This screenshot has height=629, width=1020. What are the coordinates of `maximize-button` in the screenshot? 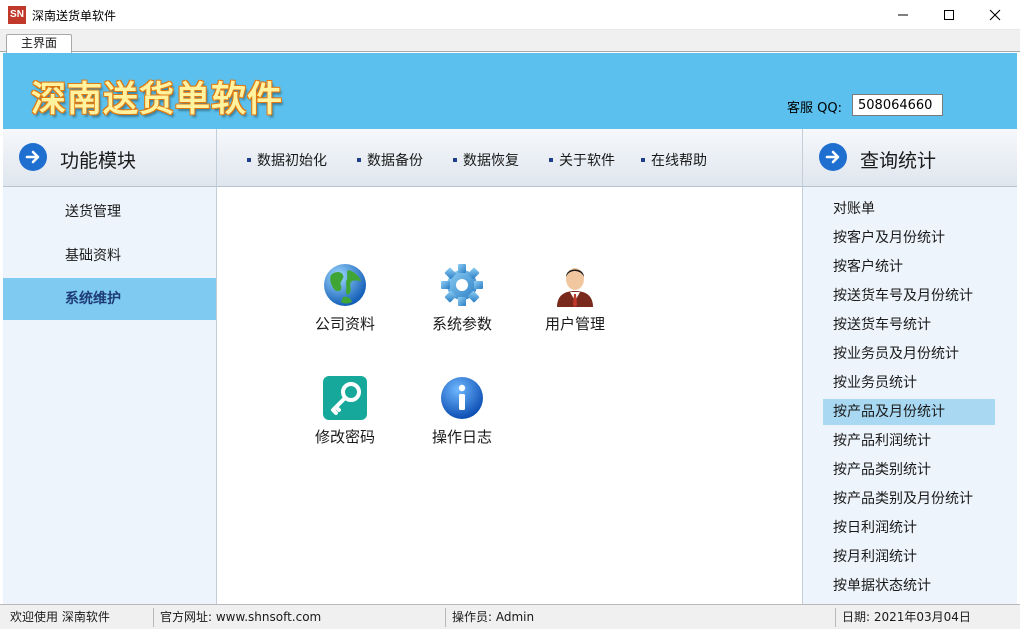 It's located at (949, 15).